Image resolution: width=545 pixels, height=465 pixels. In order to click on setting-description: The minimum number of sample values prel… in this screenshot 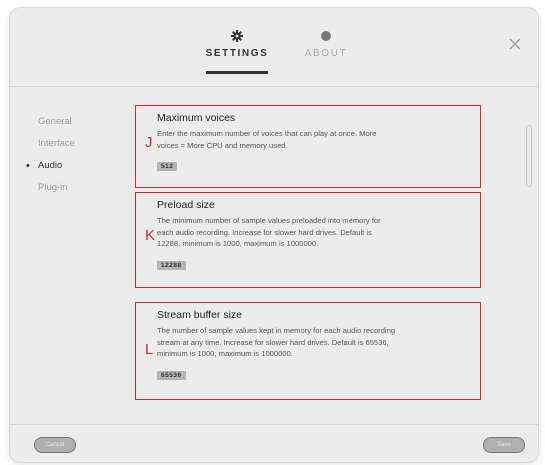, I will do `click(269, 232)`.